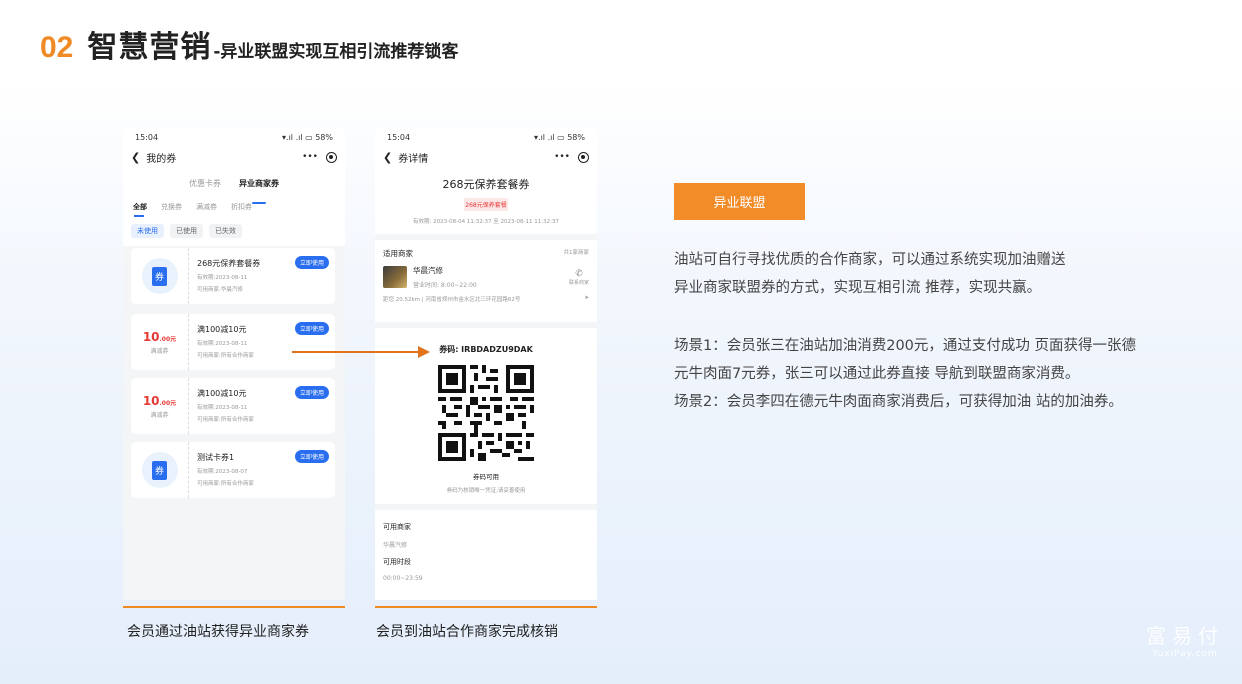  What do you see at coordinates (149, 47) in the screenshot?
I see `section-title: 智慧营销` at bounding box center [149, 47].